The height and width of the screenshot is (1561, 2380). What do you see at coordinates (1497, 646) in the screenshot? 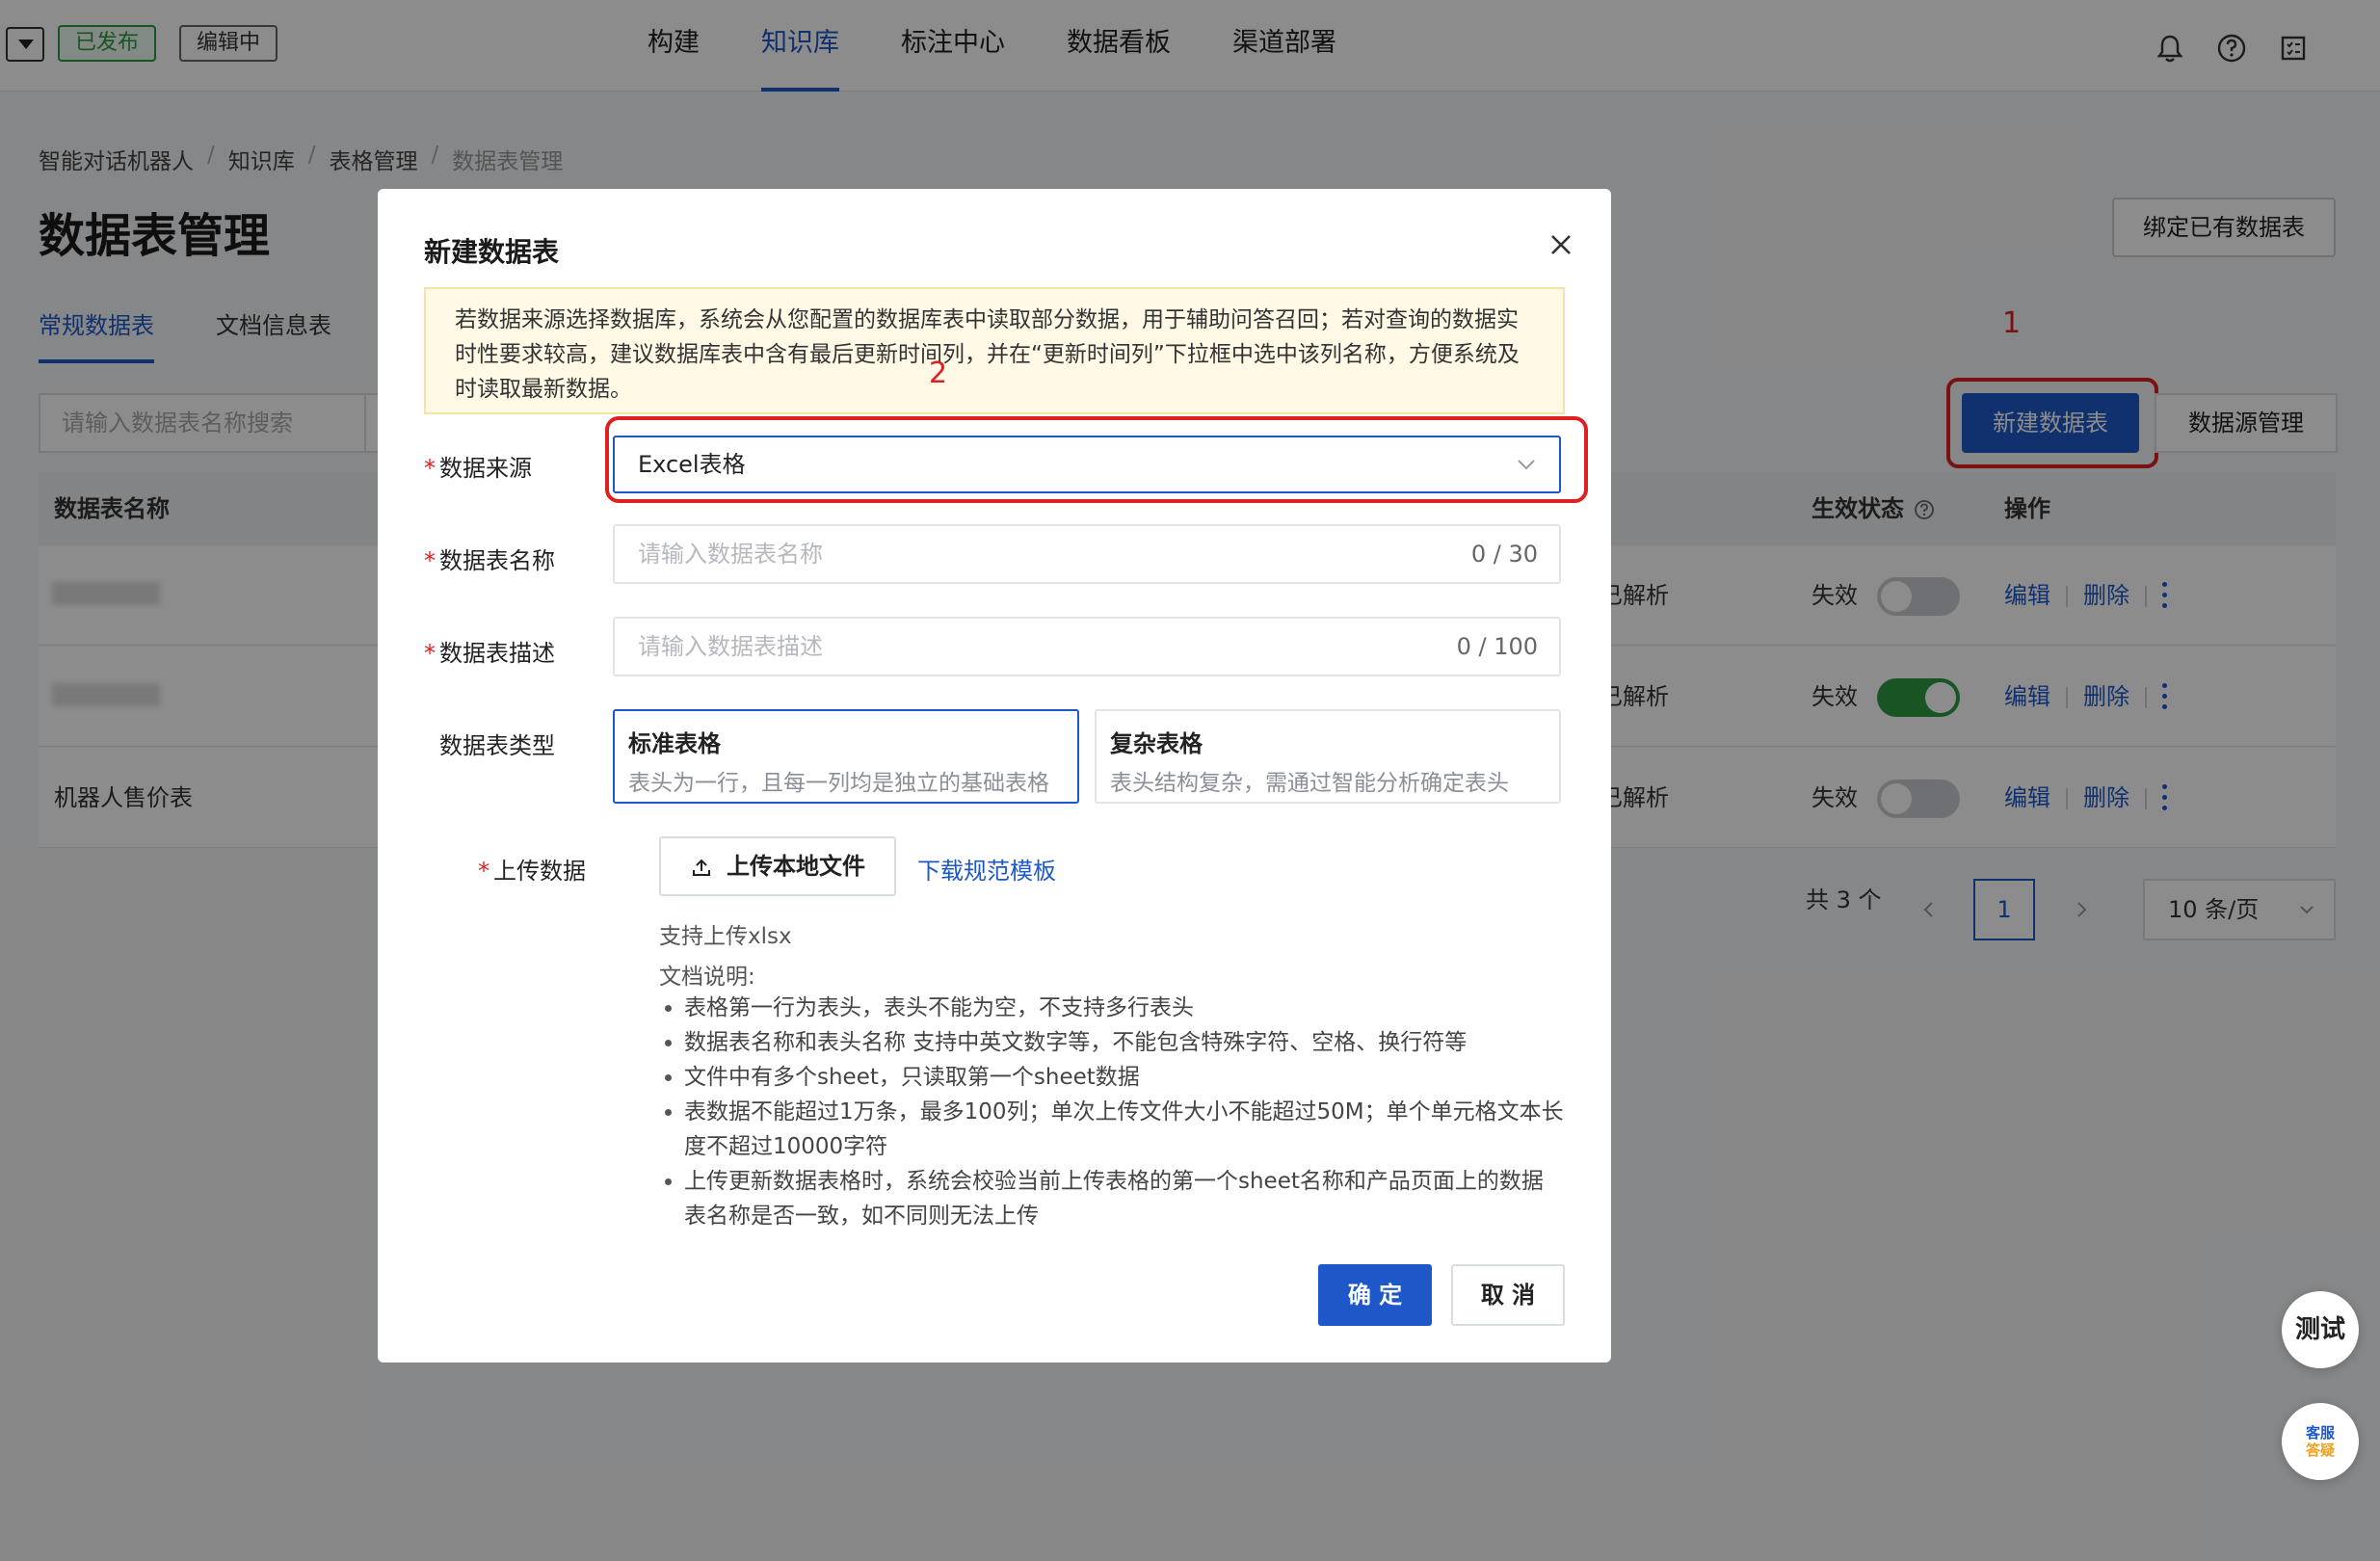
I see `desc-char-count: 0 / 100` at bounding box center [1497, 646].